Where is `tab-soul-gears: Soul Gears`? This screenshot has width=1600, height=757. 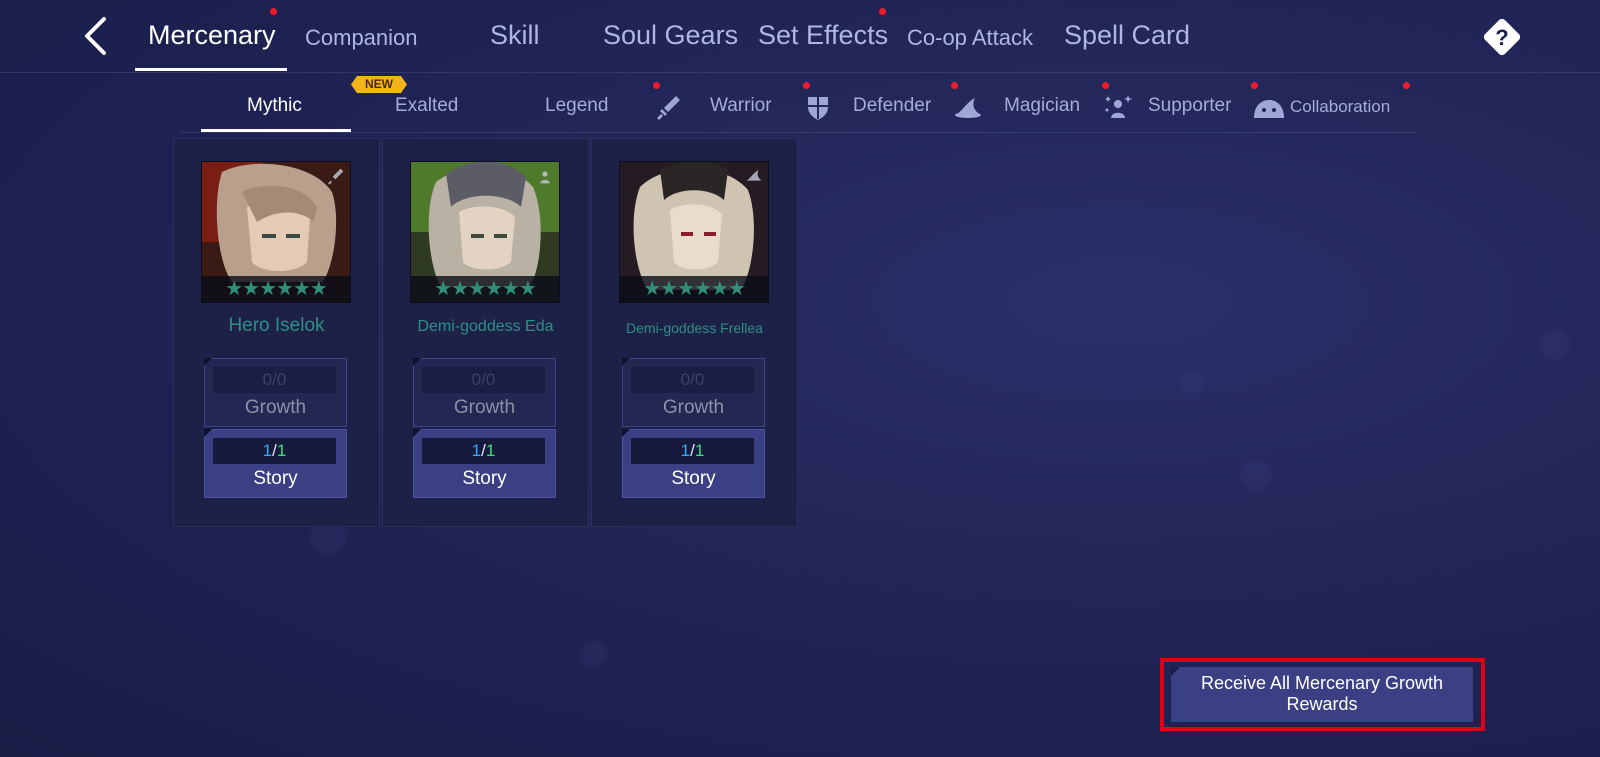
tab-soul-gears: Soul Gears is located at coordinates (670, 35).